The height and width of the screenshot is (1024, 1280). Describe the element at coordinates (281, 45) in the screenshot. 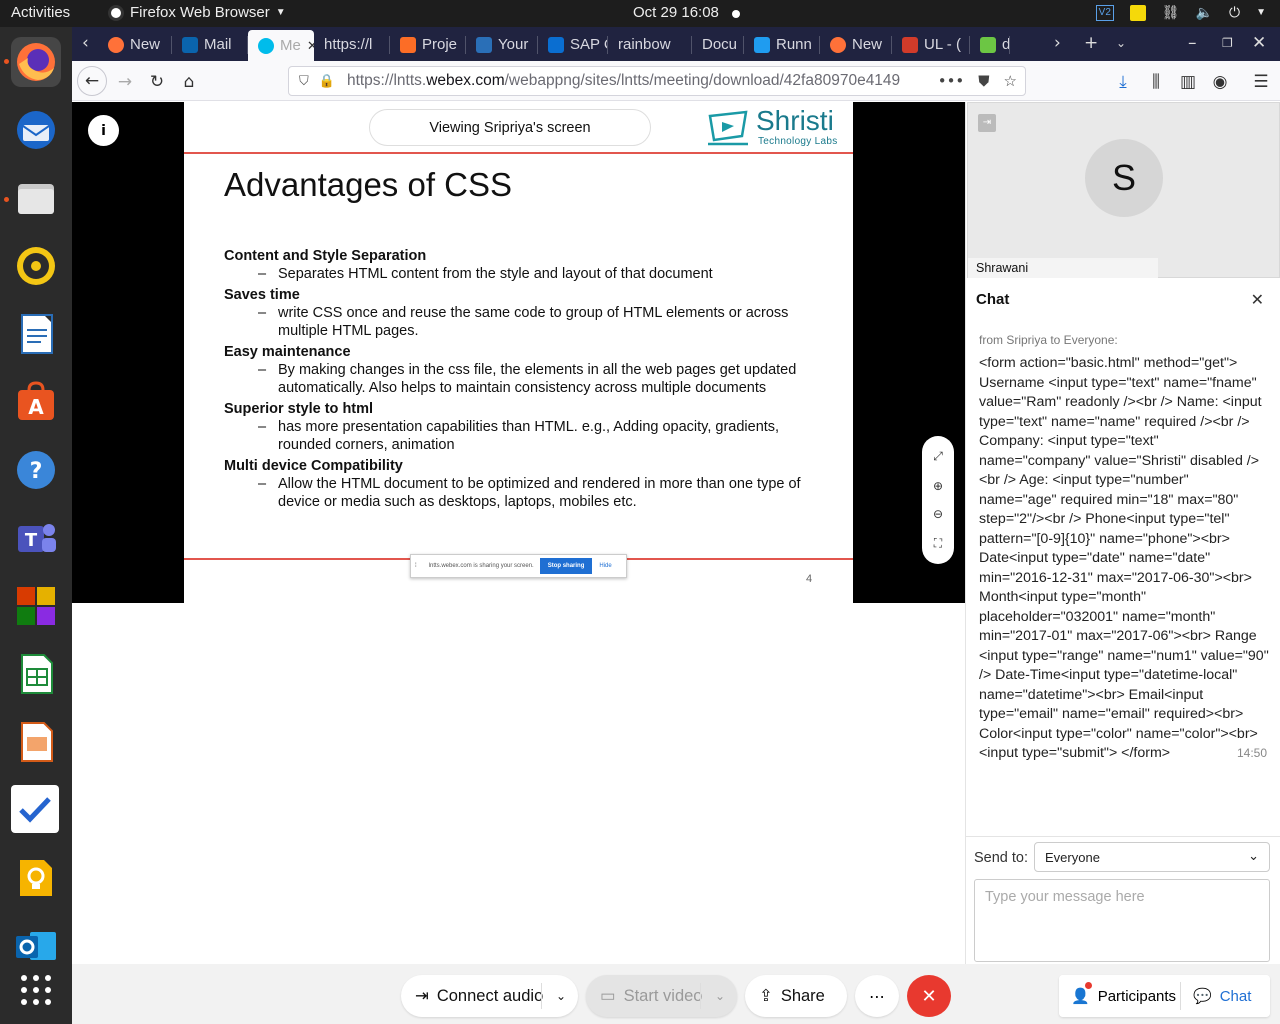

I see `browser-tab: Me ✕` at that location.